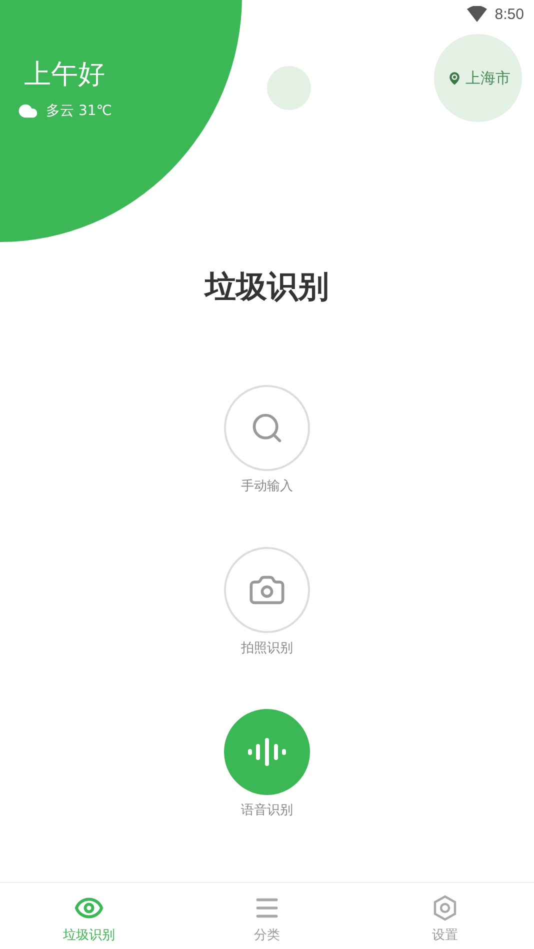  I want to click on sound-wave-icon, so click(267, 752).